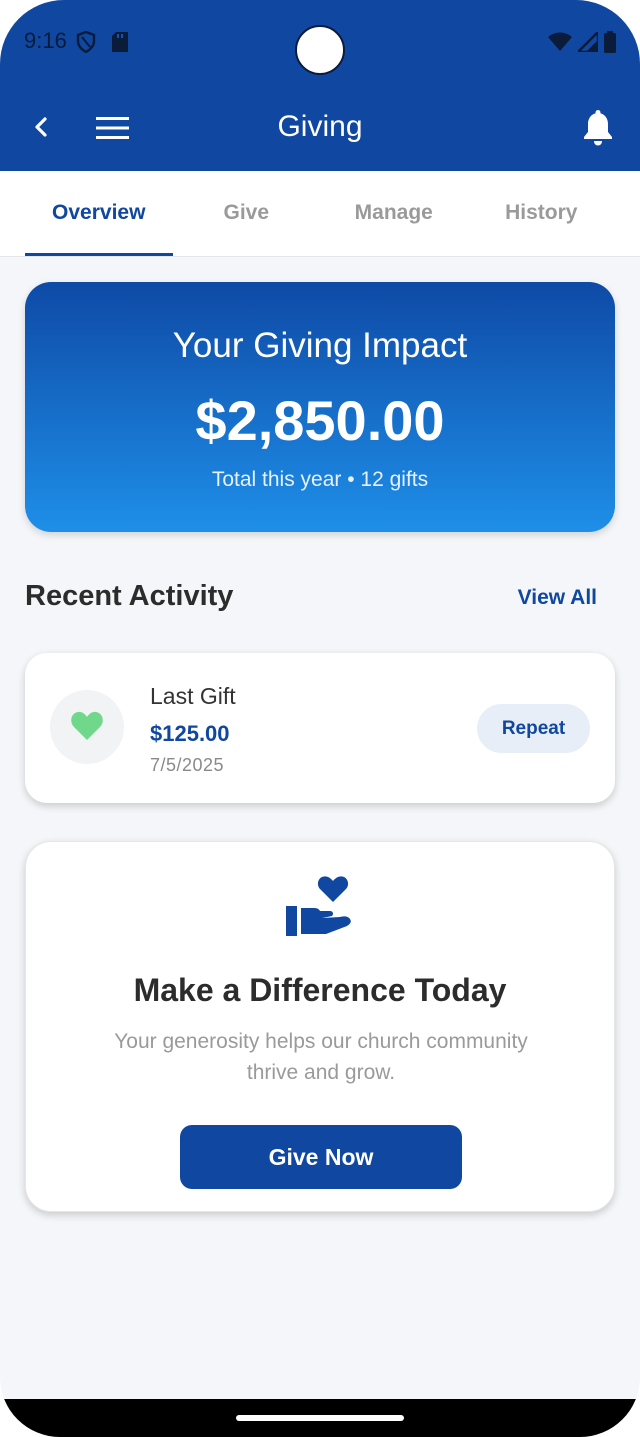 Image resolution: width=640 pixels, height=1437 pixels. What do you see at coordinates (321, 1157) in the screenshot?
I see `give-now-button: Give Now` at bounding box center [321, 1157].